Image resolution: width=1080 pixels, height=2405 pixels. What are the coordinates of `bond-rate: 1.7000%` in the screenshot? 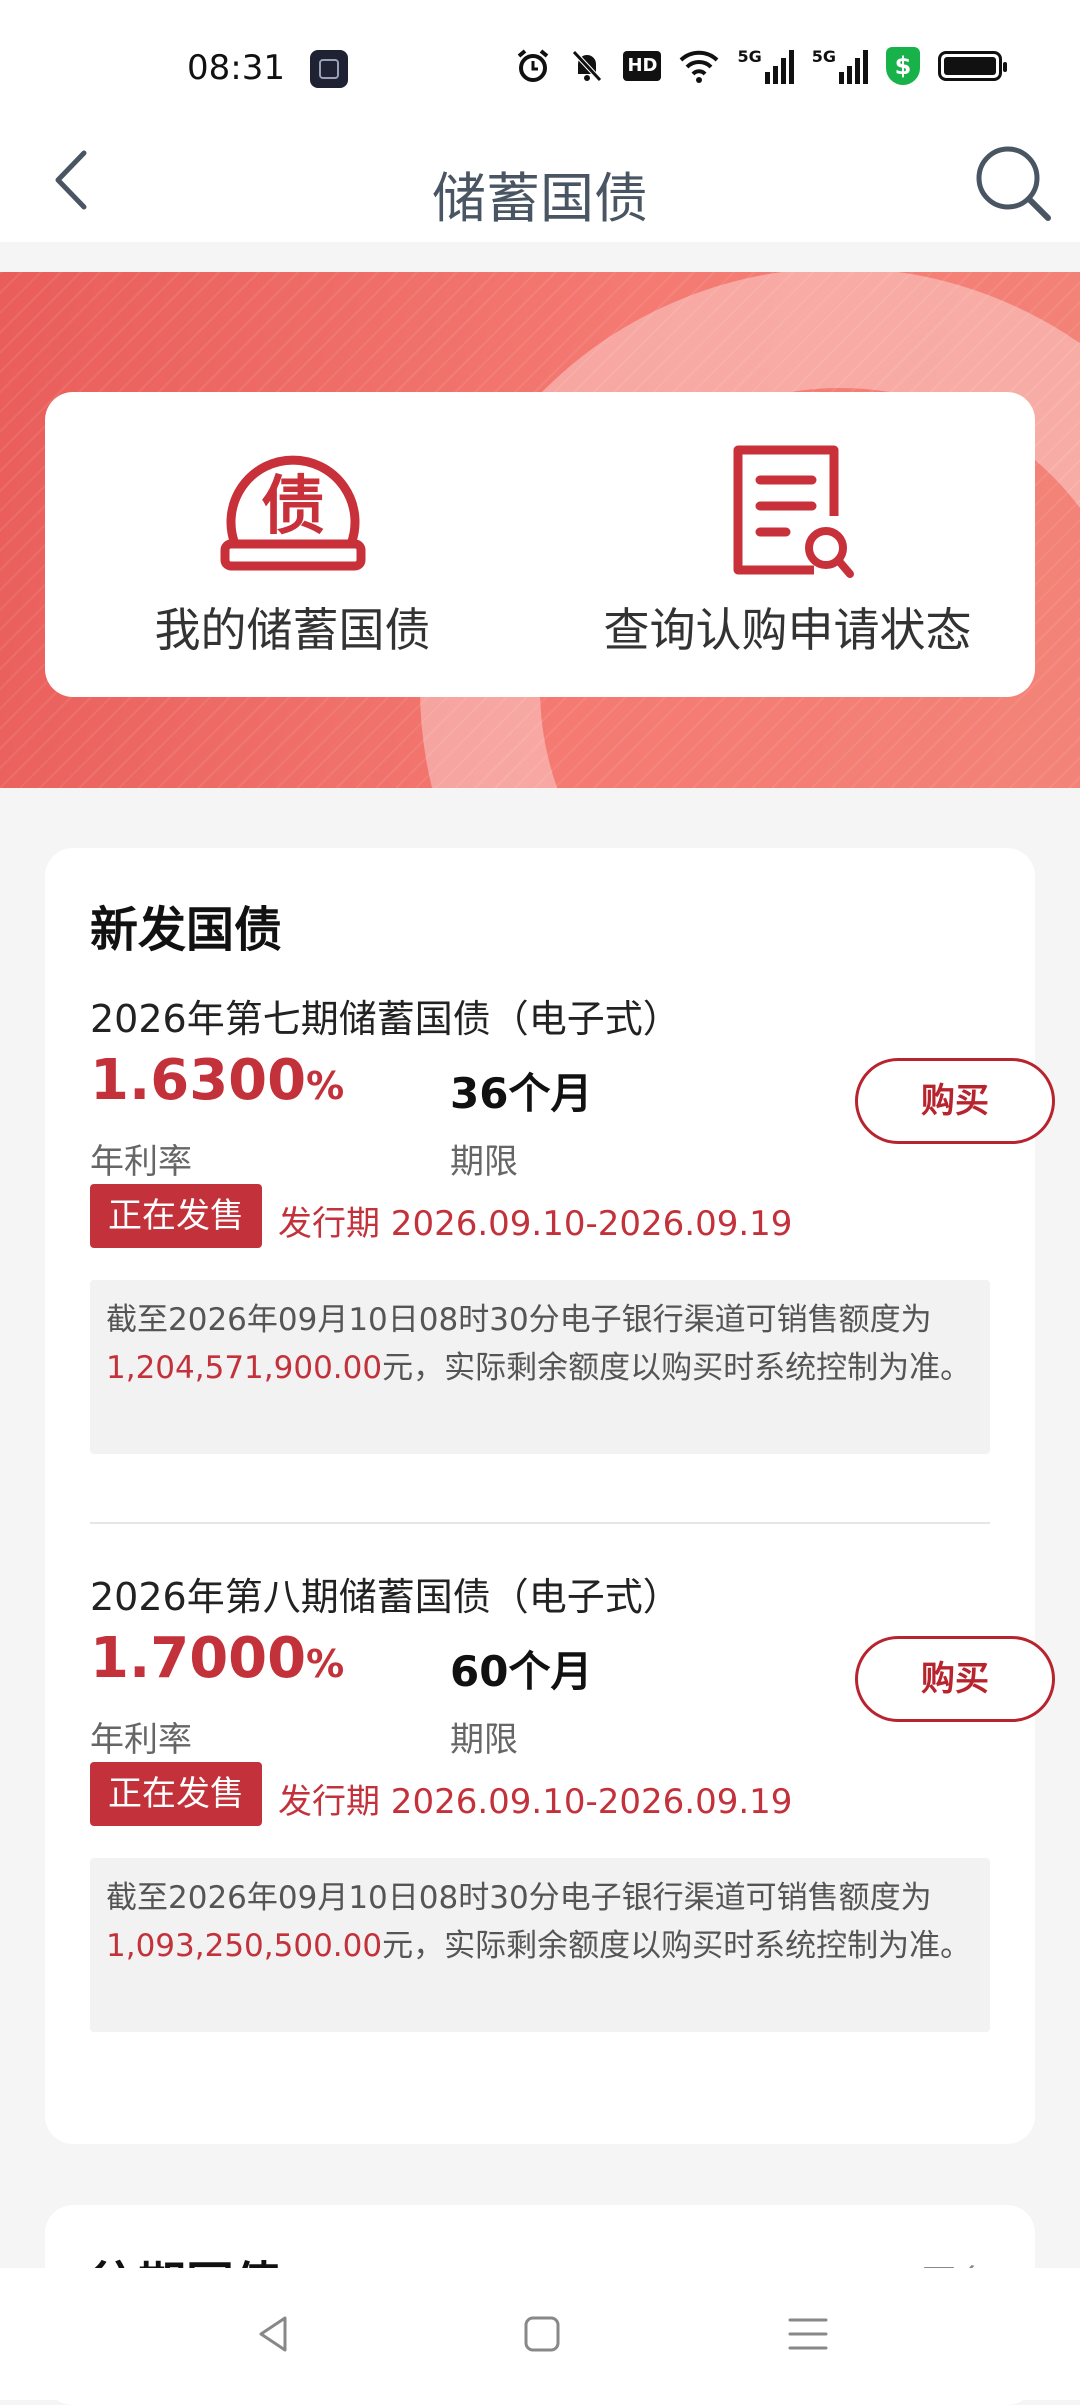 It's located at (217, 1658).